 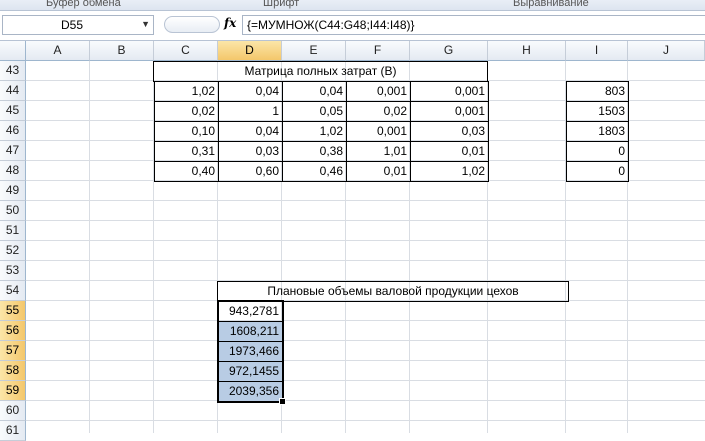 I want to click on column-header-d: D, so click(x=250, y=51).